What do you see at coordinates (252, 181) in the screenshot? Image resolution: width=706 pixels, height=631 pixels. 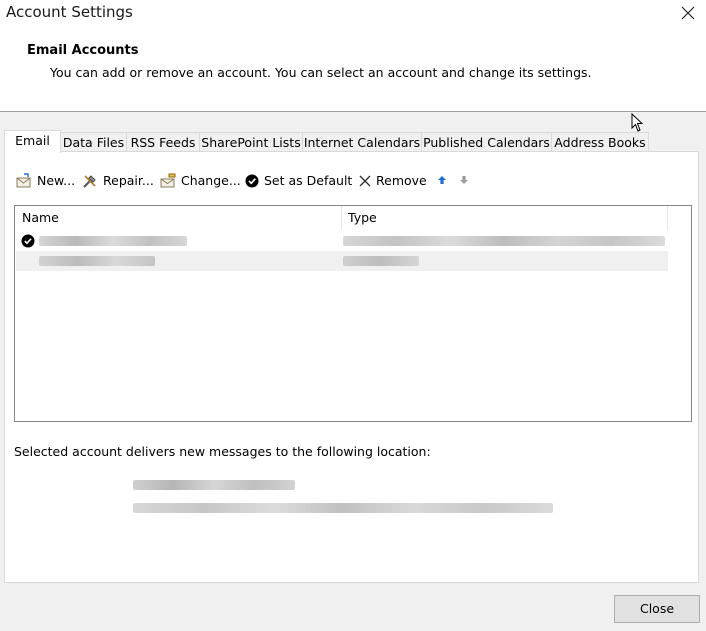 I see `checkmark-circle-icon` at bounding box center [252, 181].